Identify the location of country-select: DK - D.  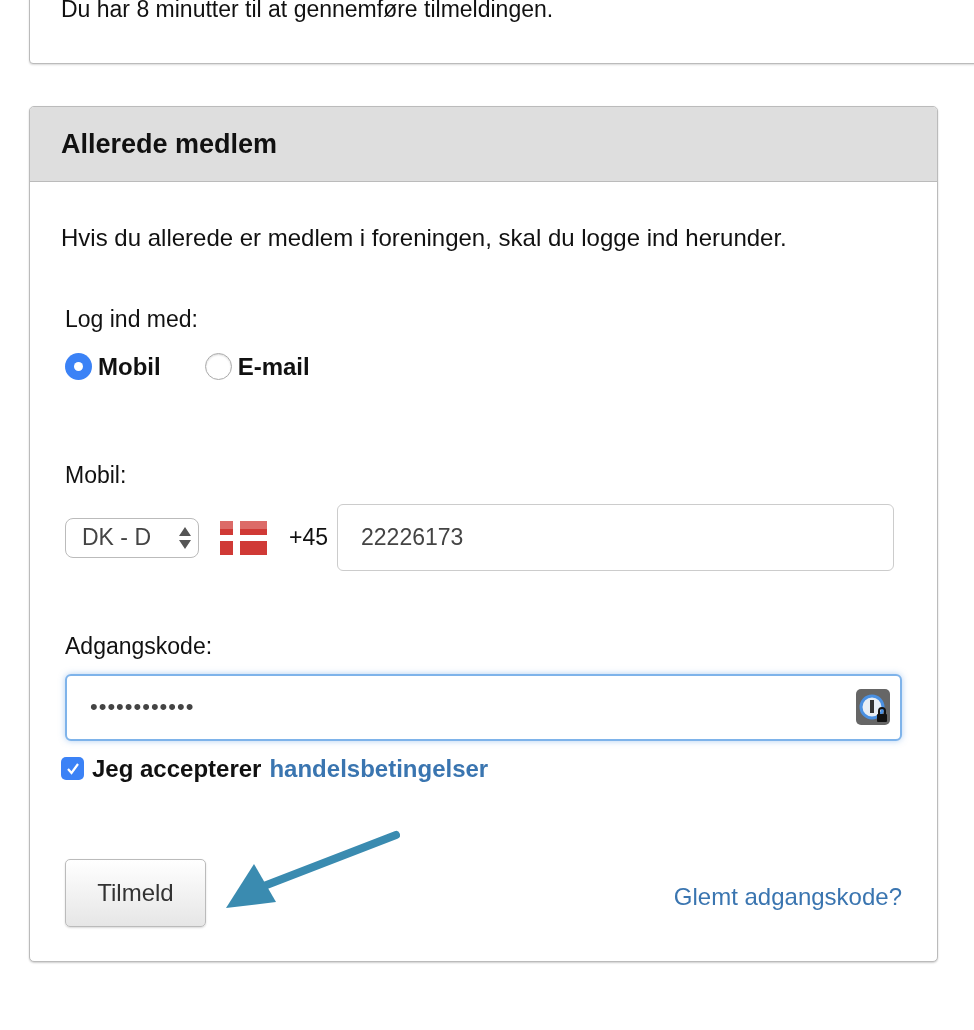
(132, 537).